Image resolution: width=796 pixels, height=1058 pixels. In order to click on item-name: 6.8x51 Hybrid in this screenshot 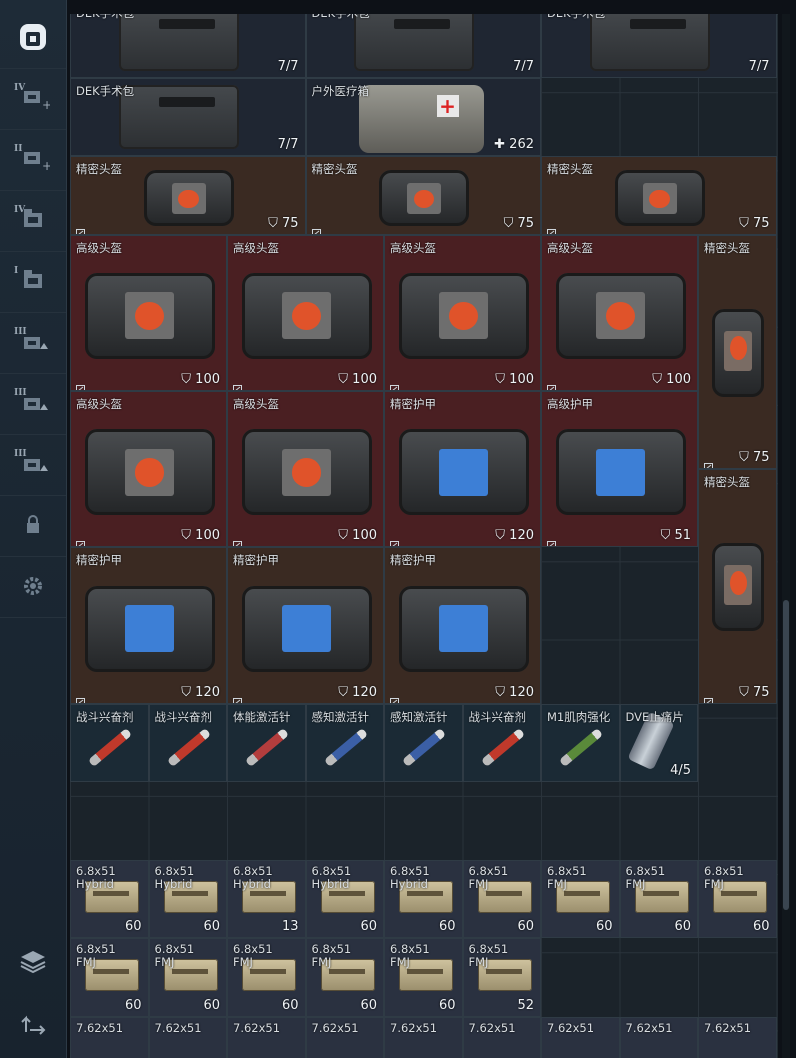, I will do `click(331, 878)`.